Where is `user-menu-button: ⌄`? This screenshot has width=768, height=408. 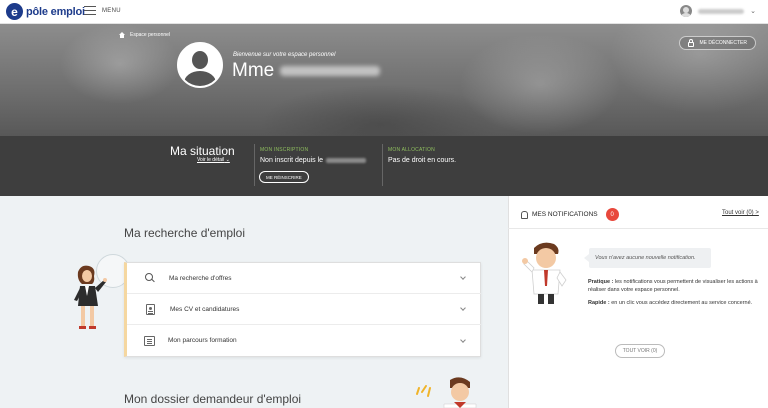 user-menu-button: ⌄ is located at coordinates (718, 11).